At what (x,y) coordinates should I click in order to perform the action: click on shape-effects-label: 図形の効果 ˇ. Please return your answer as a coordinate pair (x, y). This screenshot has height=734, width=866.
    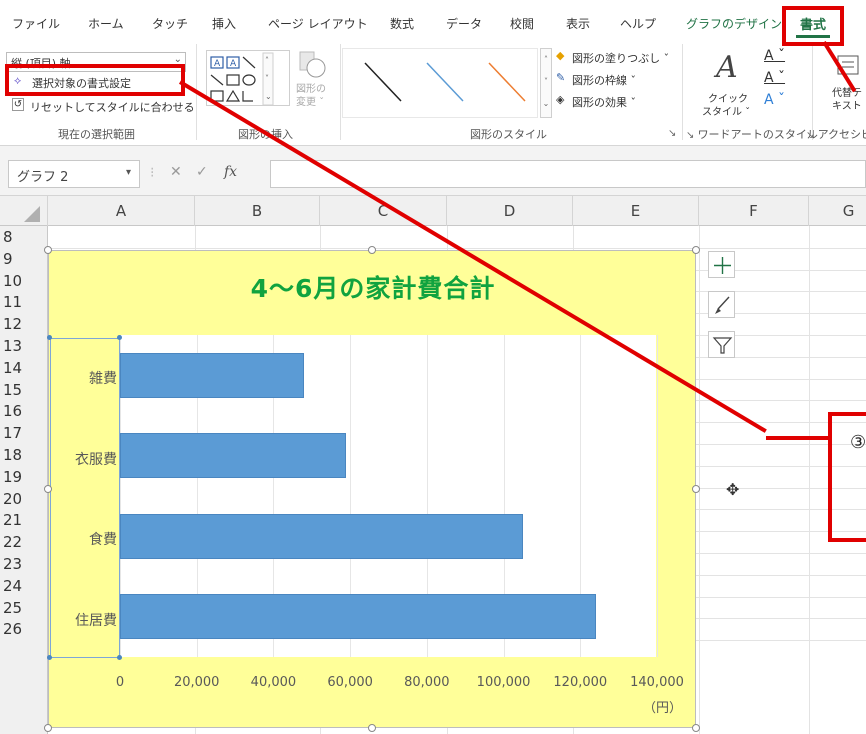
    Looking at the image, I should click on (604, 102).